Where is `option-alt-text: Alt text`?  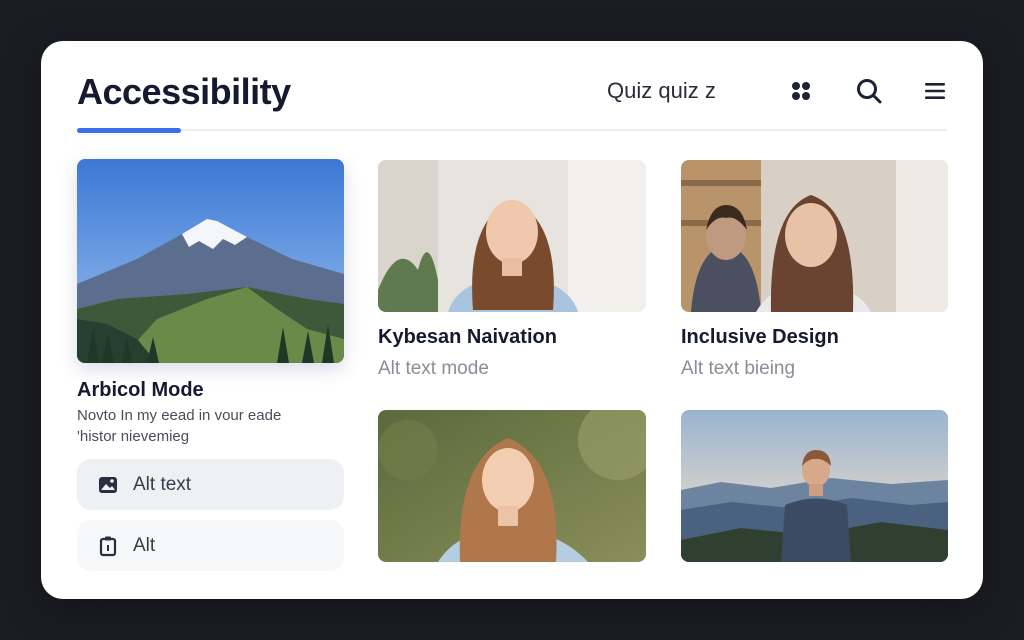 option-alt-text: Alt text is located at coordinates (210, 484).